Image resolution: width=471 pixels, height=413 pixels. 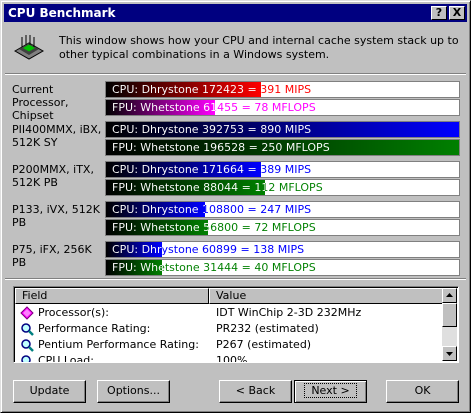 What do you see at coordinates (217, 187) in the screenshot?
I see `fpu-bar-text: FPU: Whetstone 88044 = 112 MFLOPS` at bounding box center [217, 187].